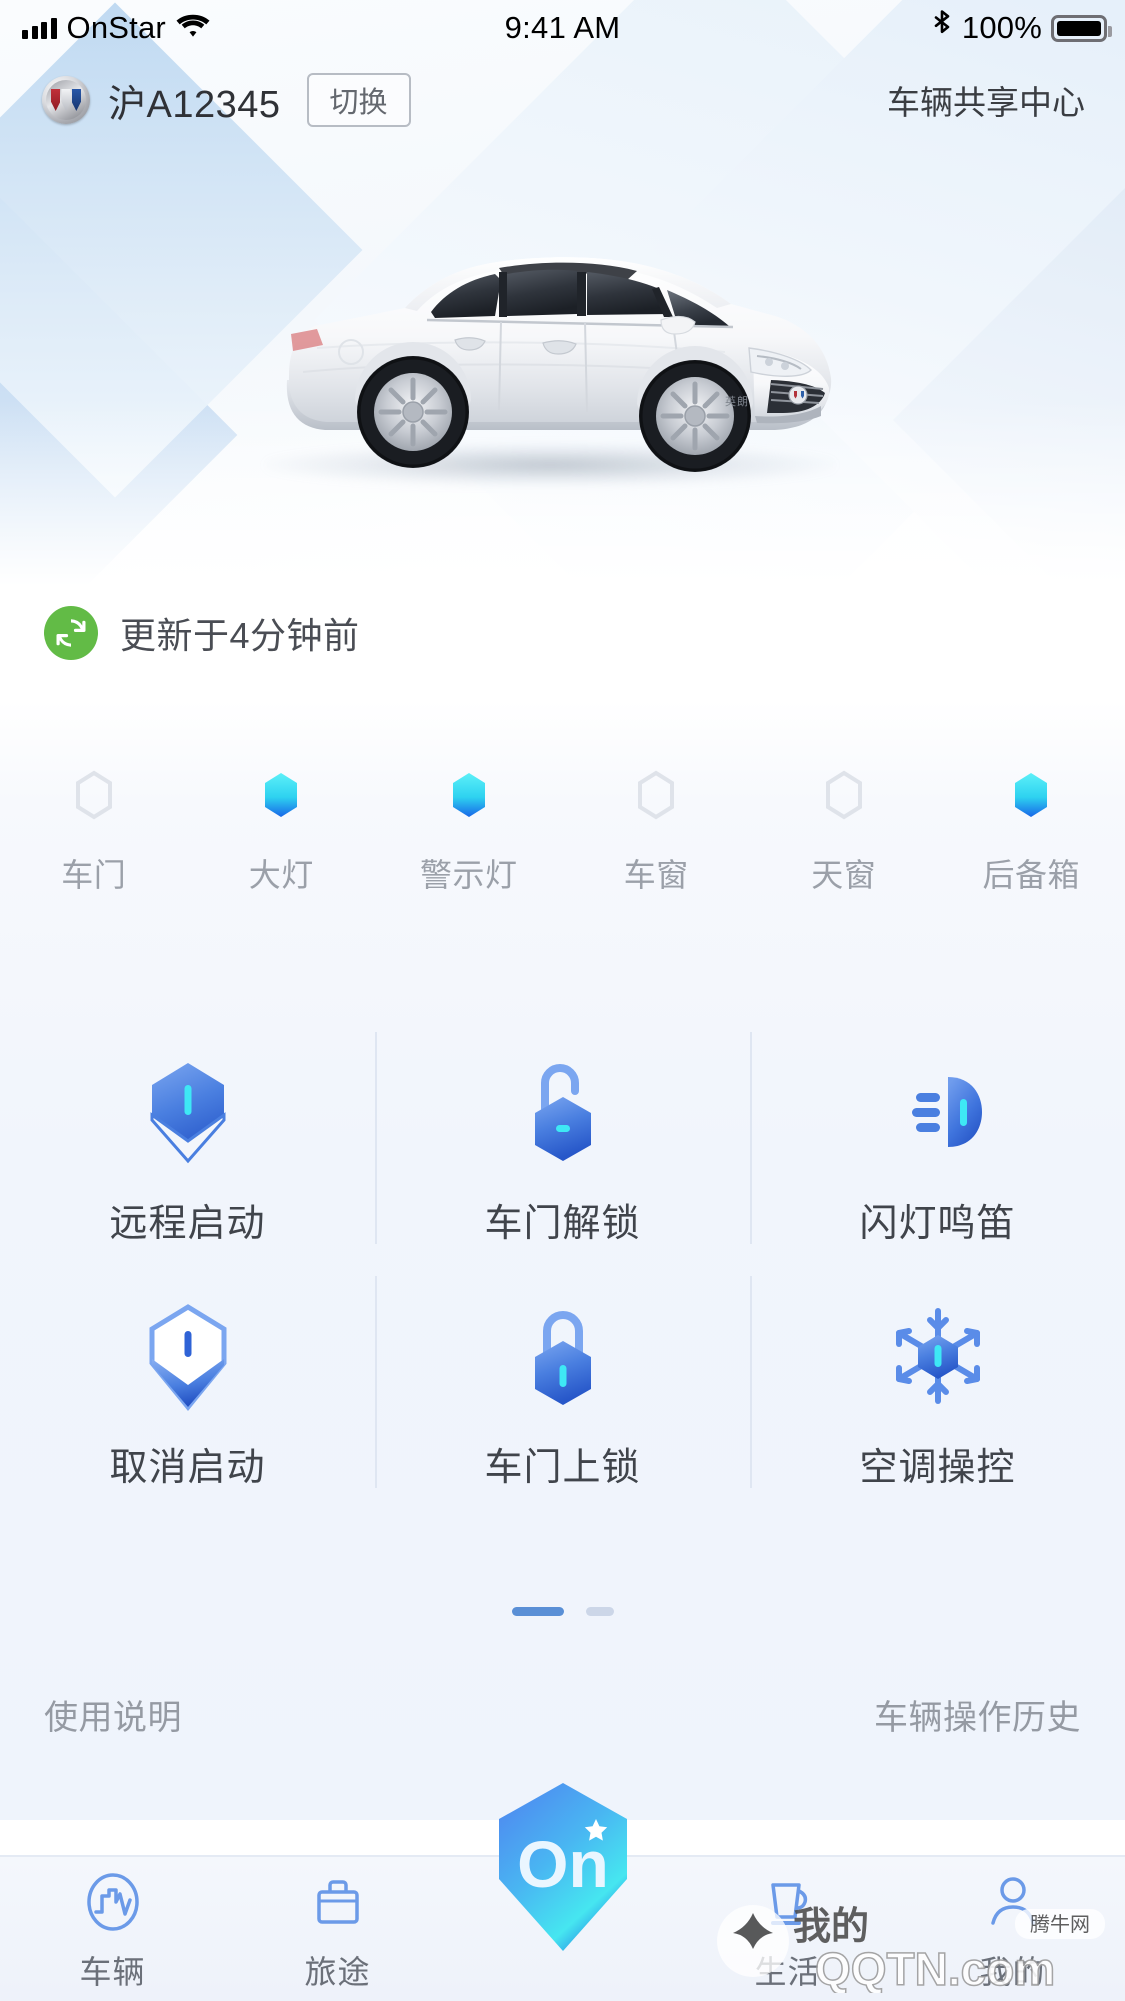  I want to click on action-lock-door: 车门上锁, so click(562, 1388).